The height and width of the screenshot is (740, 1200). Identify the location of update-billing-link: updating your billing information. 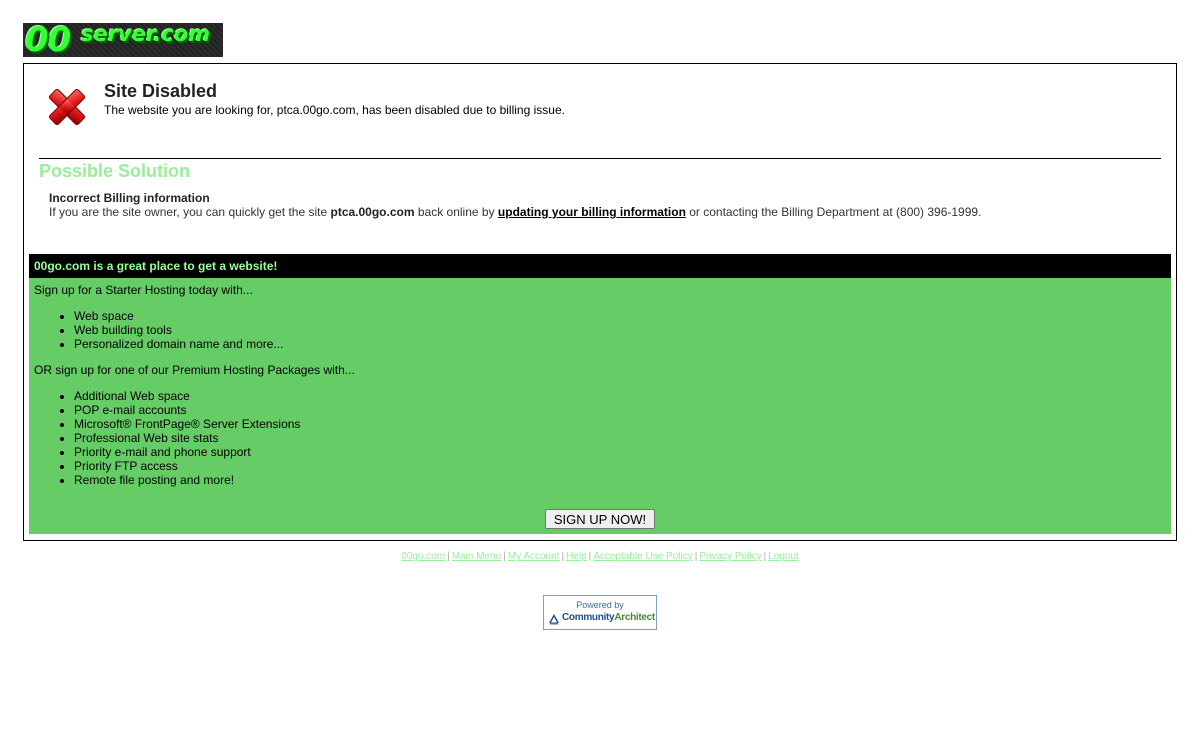
(592, 212).